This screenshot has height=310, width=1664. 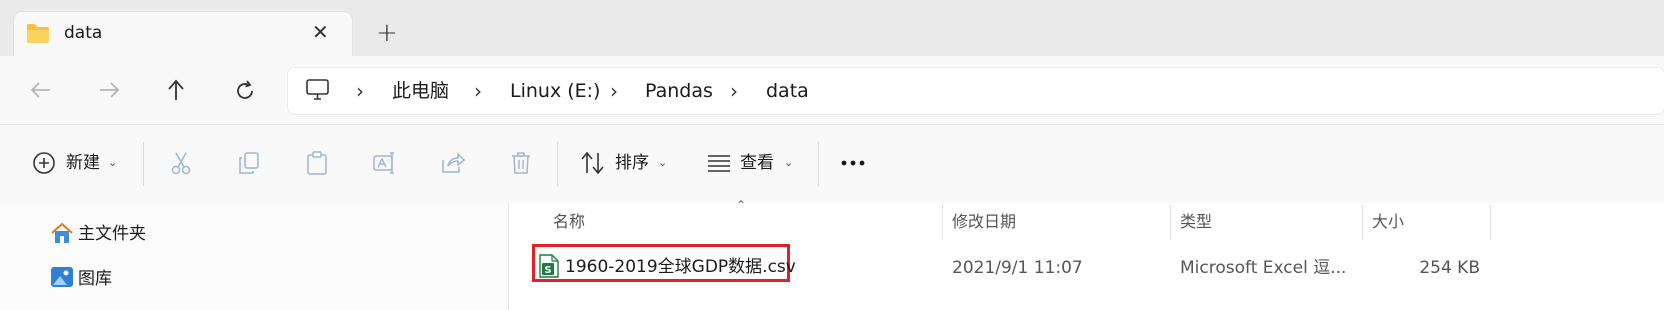 What do you see at coordinates (521, 163) in the screenshot?
I see `delete-icon` at bounding box center [521, 163].